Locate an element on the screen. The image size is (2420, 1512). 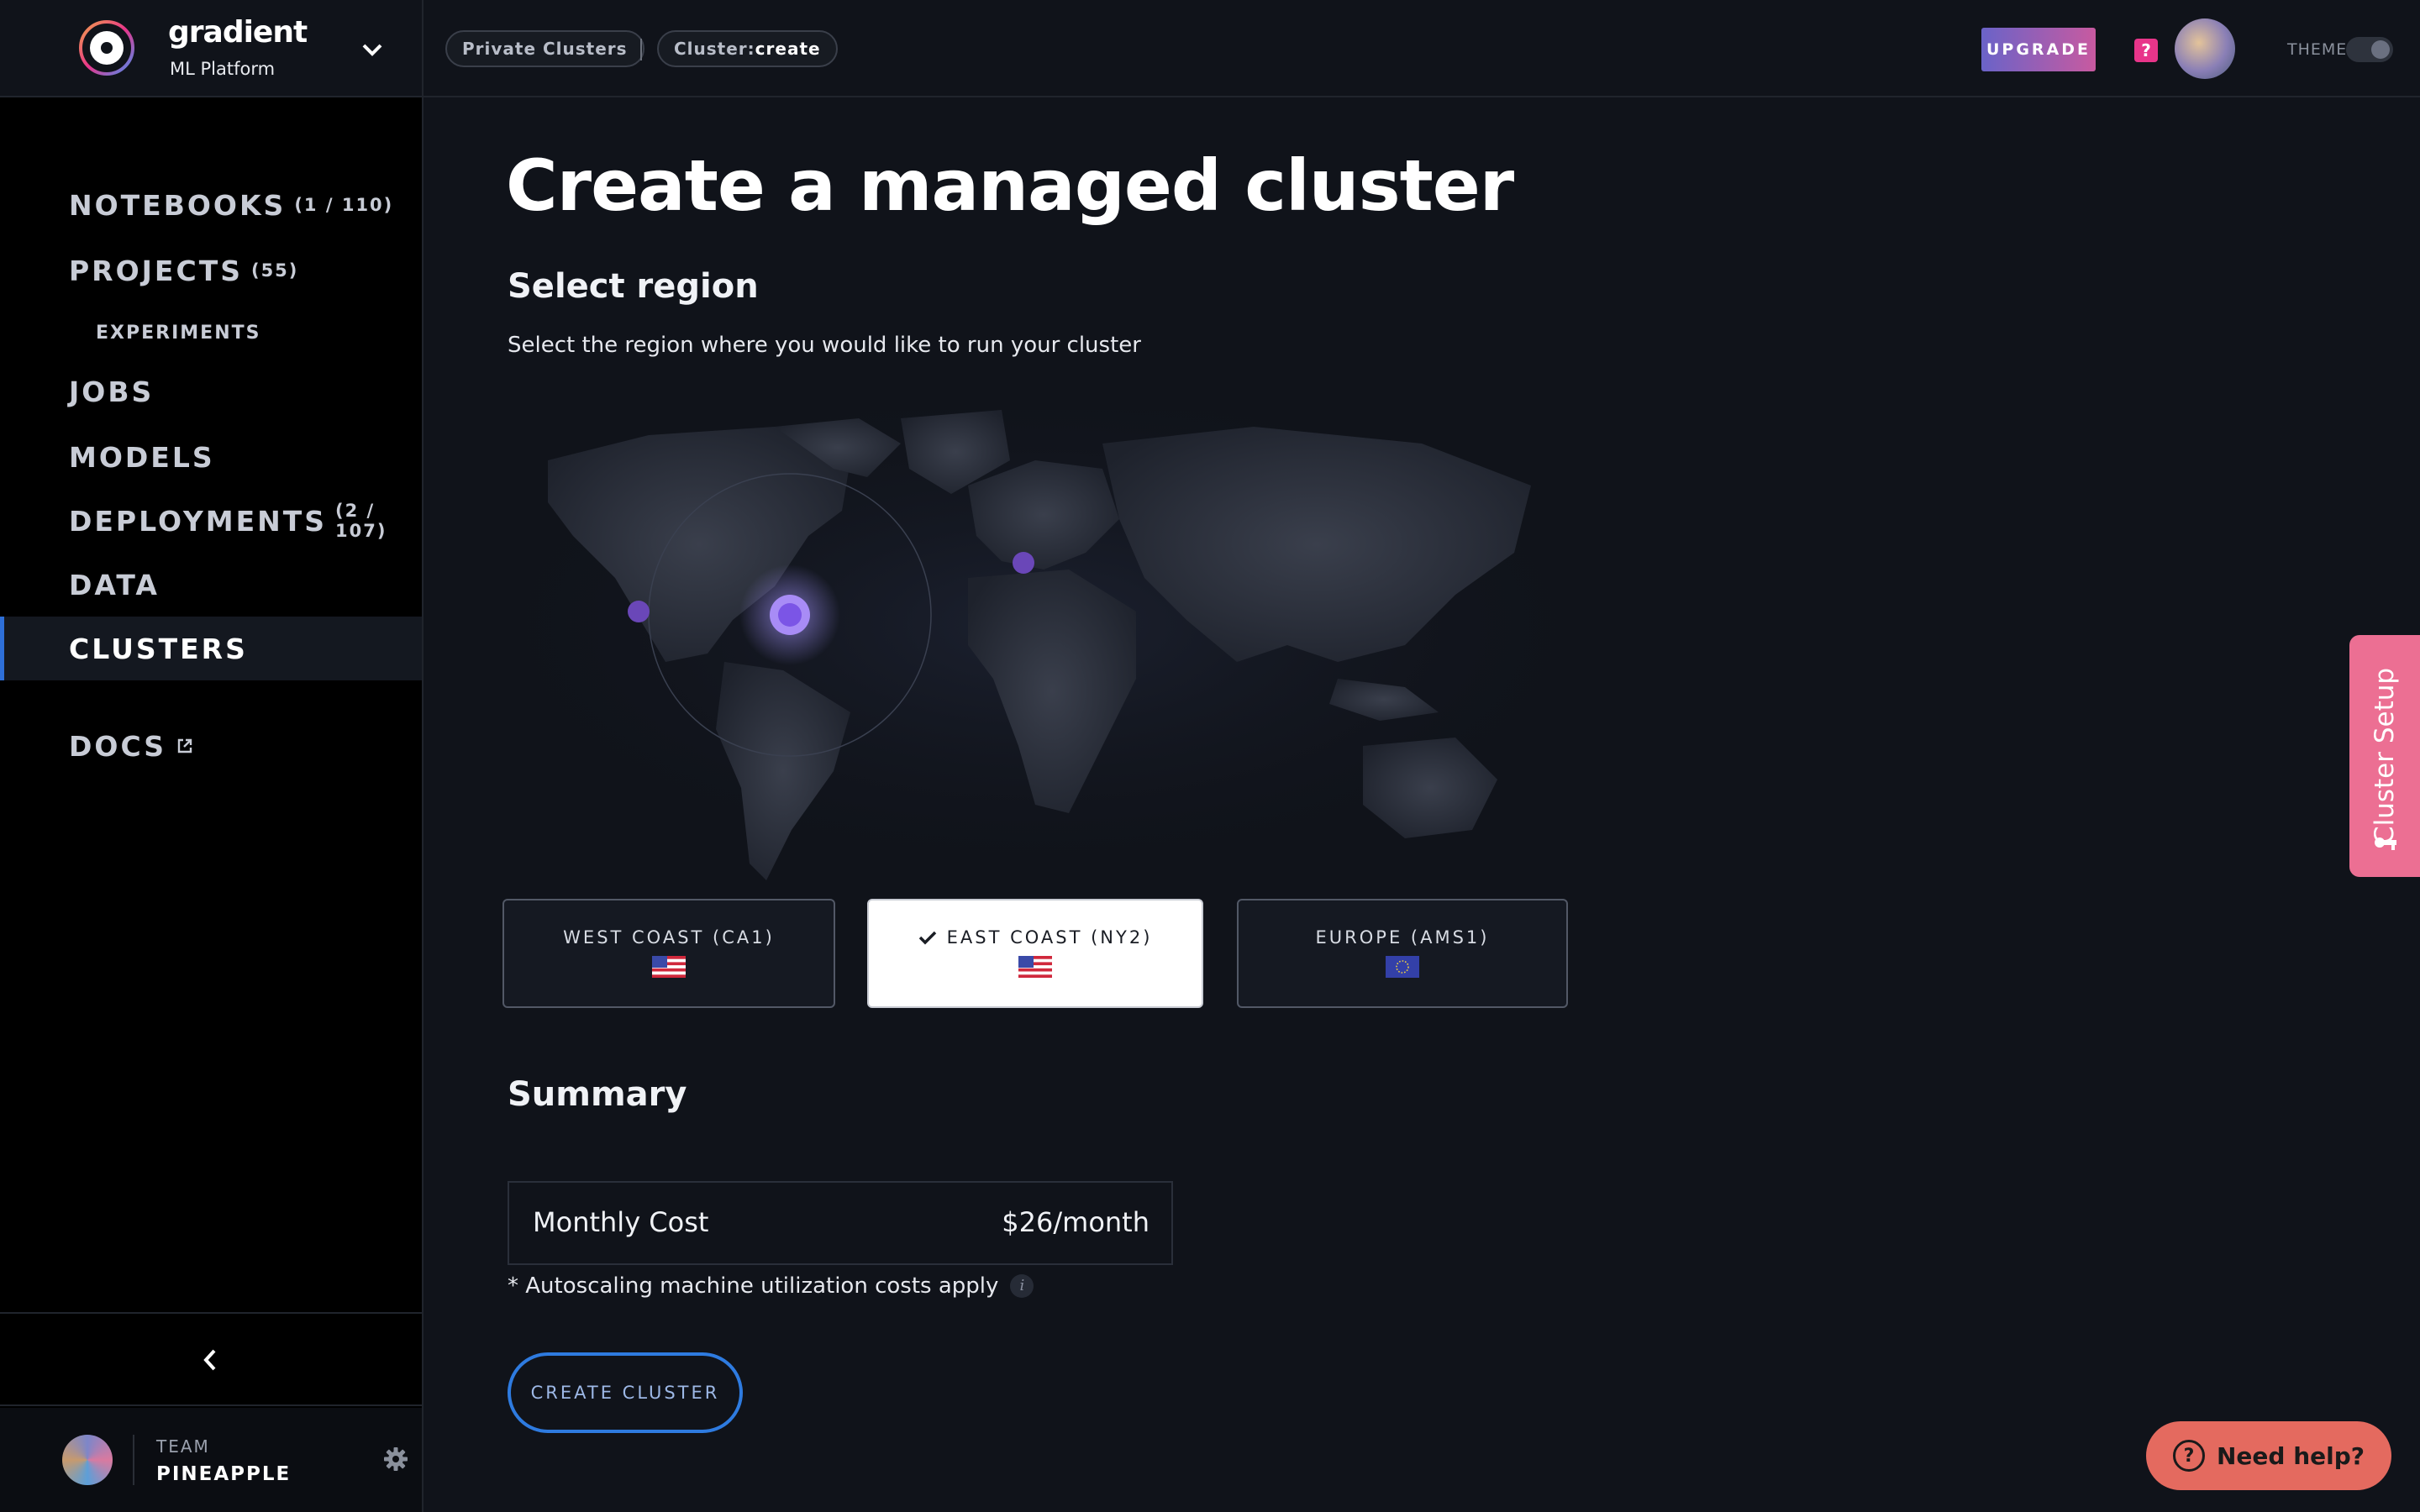
region-west-coast-button: WEST COAST (CA1) is located at coordinates (668, 953).